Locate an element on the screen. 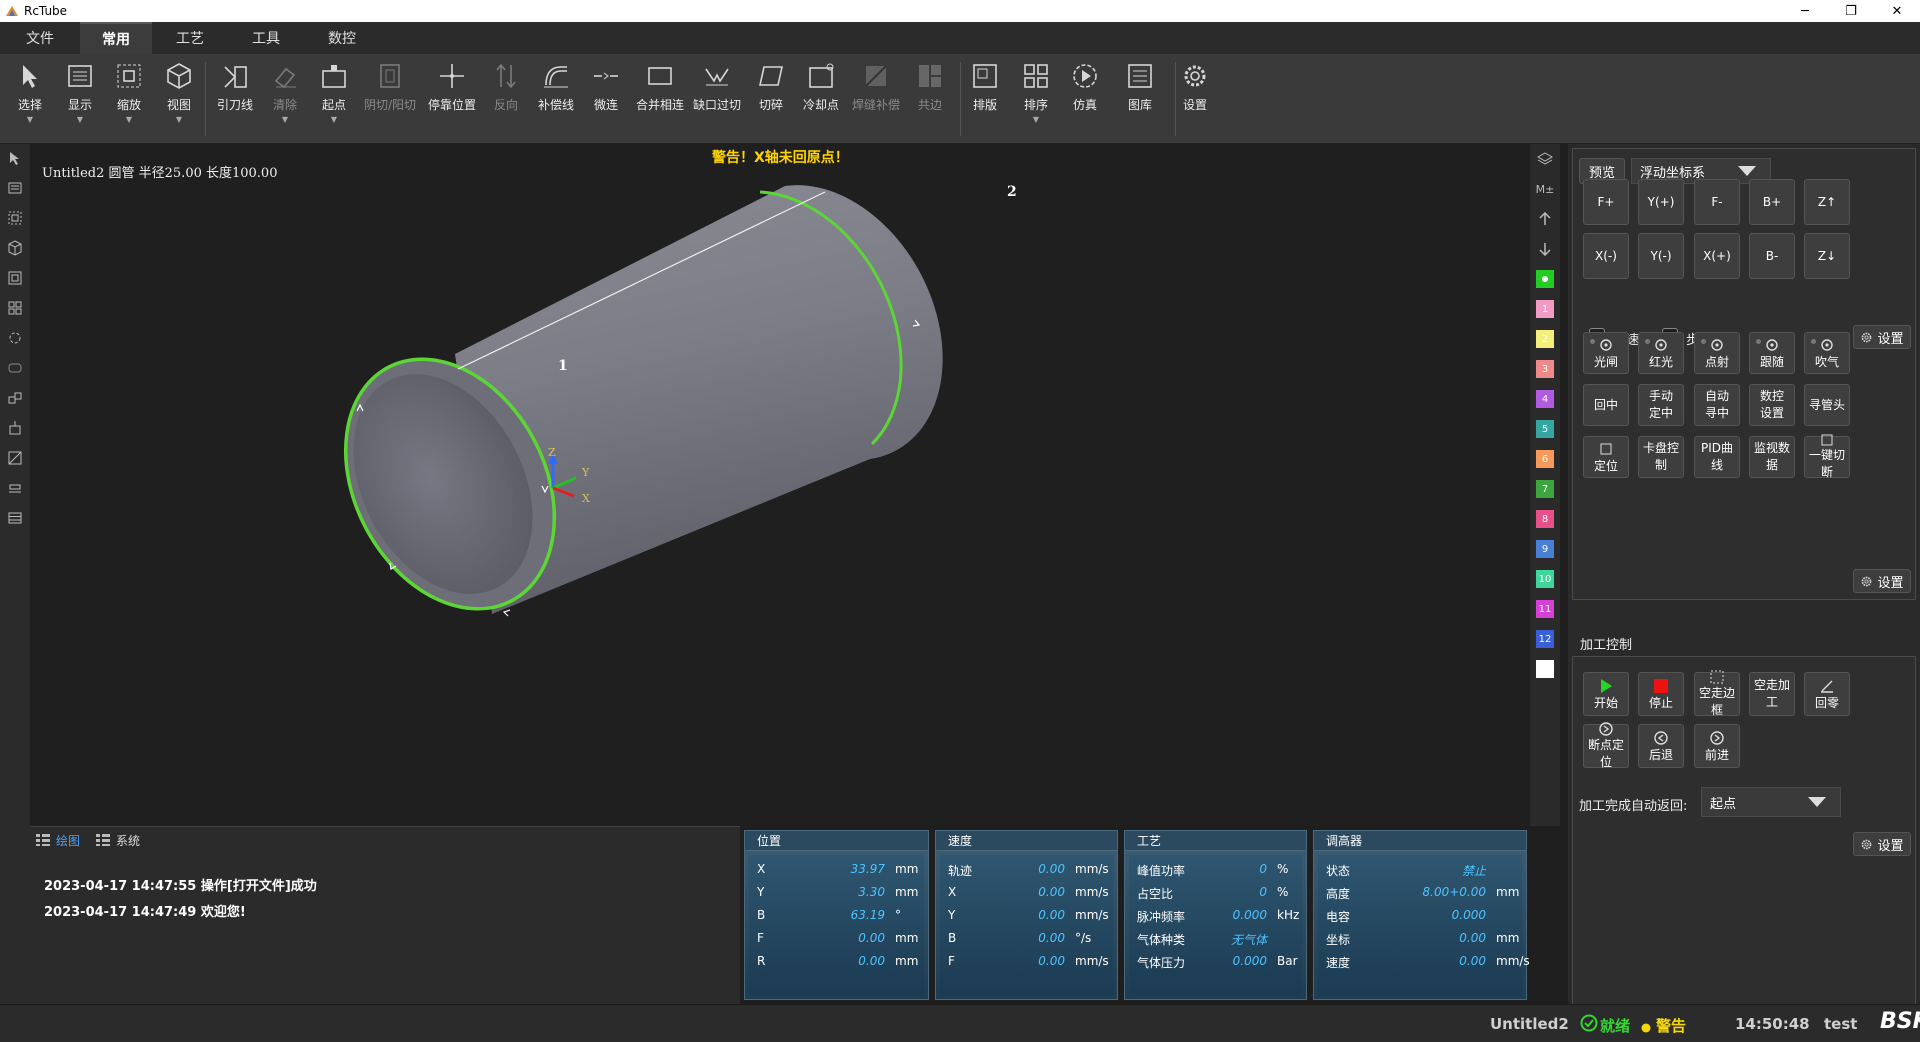 This screenshot has height=1042, width=1920. jog1-button-0: F+ is located at coordinates (1606, 202).